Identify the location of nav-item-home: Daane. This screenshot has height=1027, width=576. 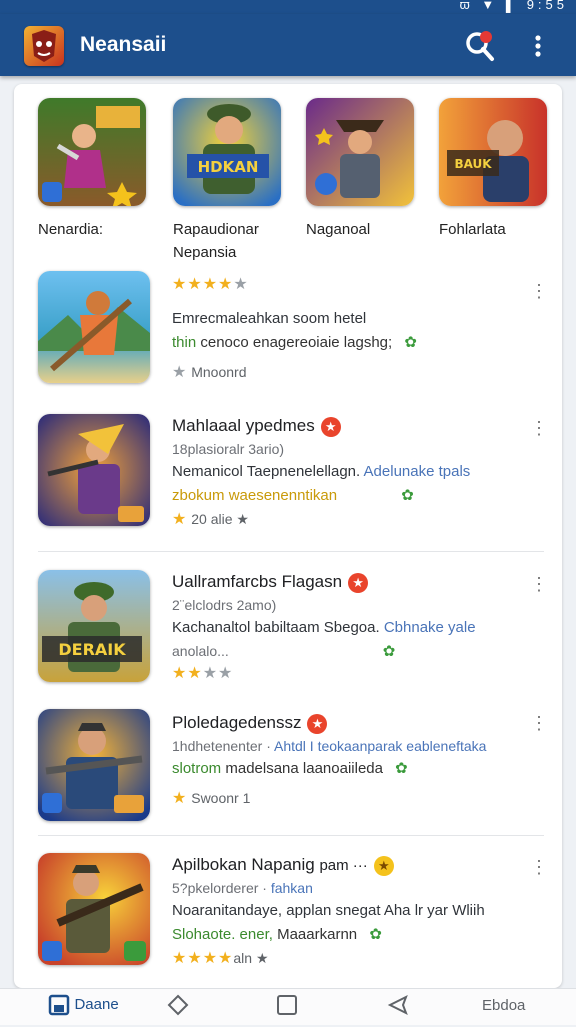
(83, 1008).